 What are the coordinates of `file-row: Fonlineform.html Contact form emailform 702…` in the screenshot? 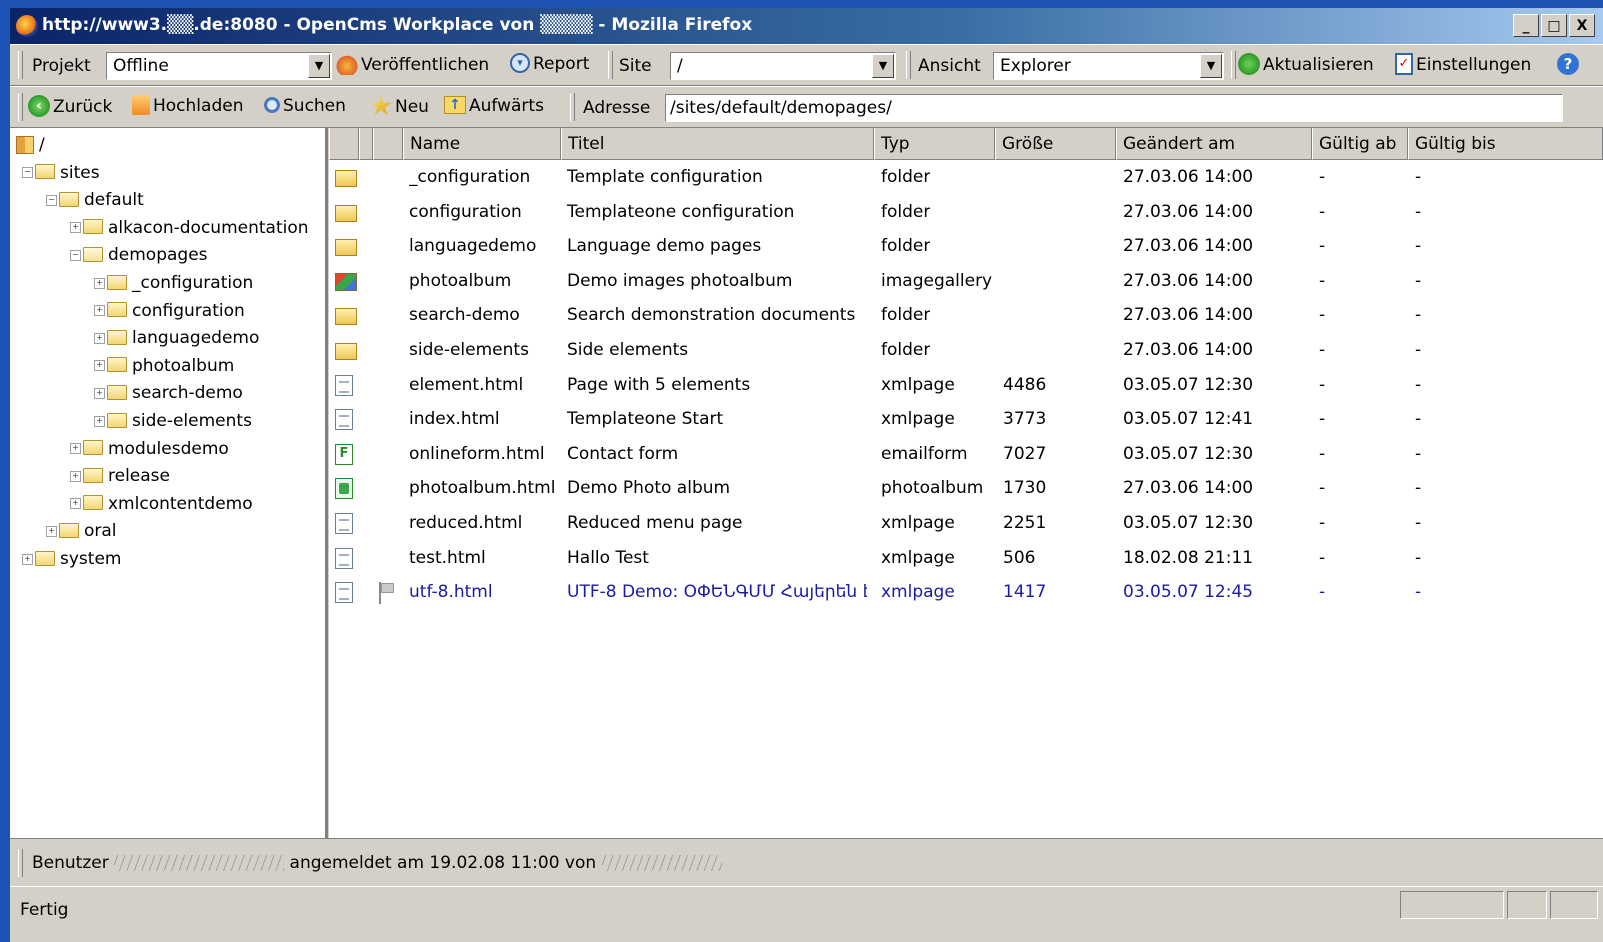 It's located at (966, 454).